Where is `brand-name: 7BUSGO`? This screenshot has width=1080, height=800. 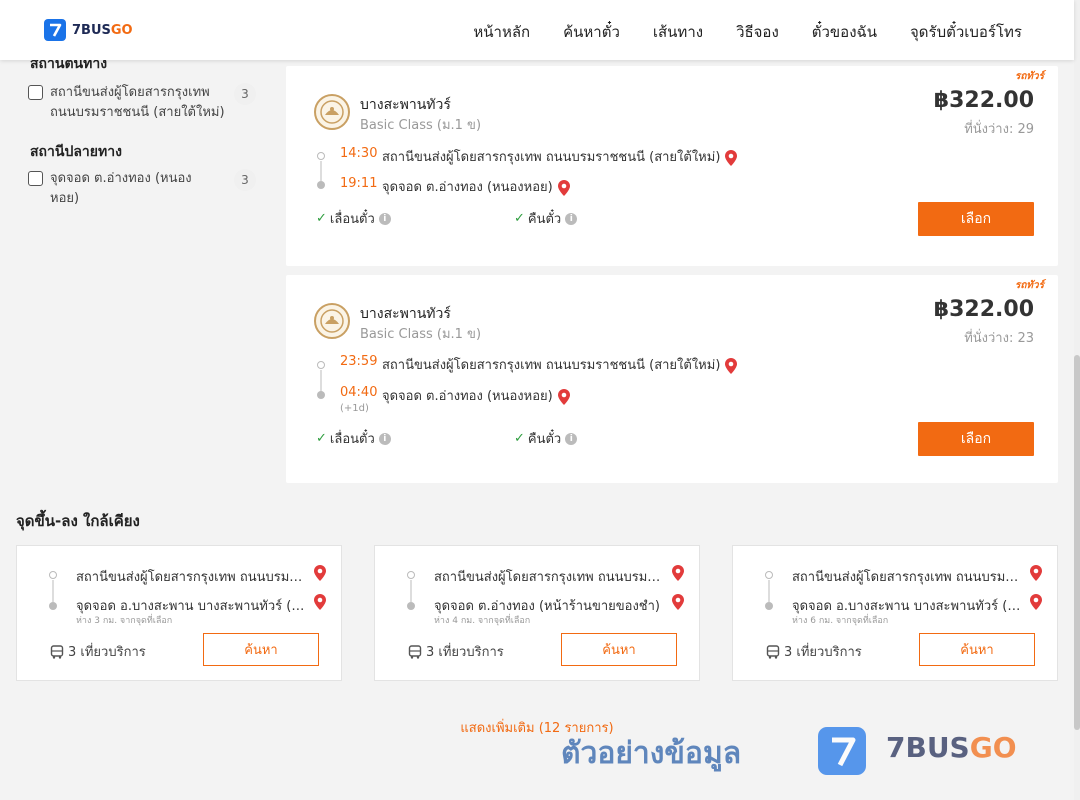
brand-name: 7BUSGO is located at coordinates (102, 30).